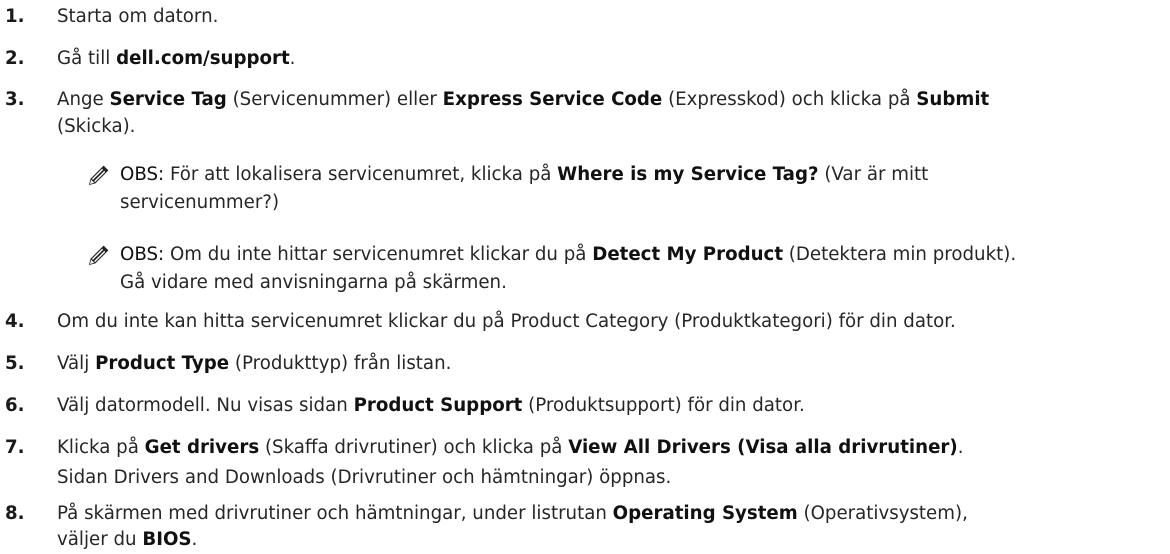 Image resolution: width=1170 pixels, height=554 pixels. Describe the element at coordinates (168, 99) in the screenshot. I see `bold-term: Service Tag` at that location.